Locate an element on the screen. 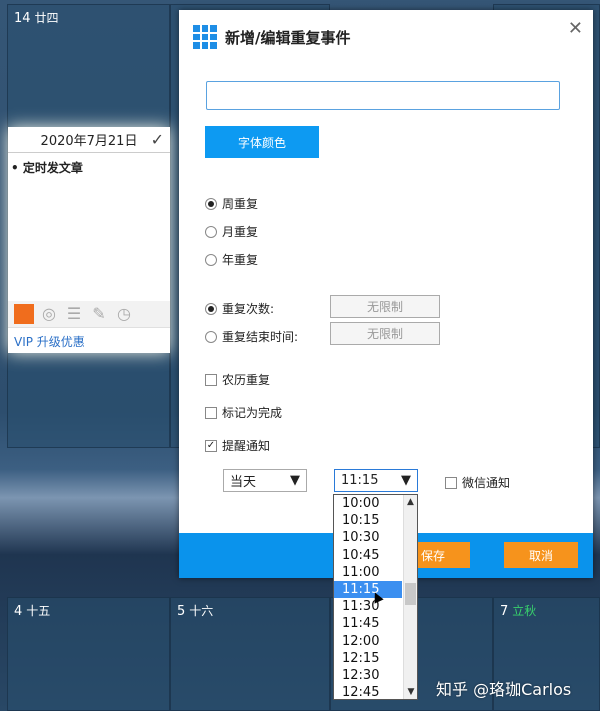 The image size is (600, 711). remind-checkbox: ✓ 提醒通知 is located at coordinates (237, 445).